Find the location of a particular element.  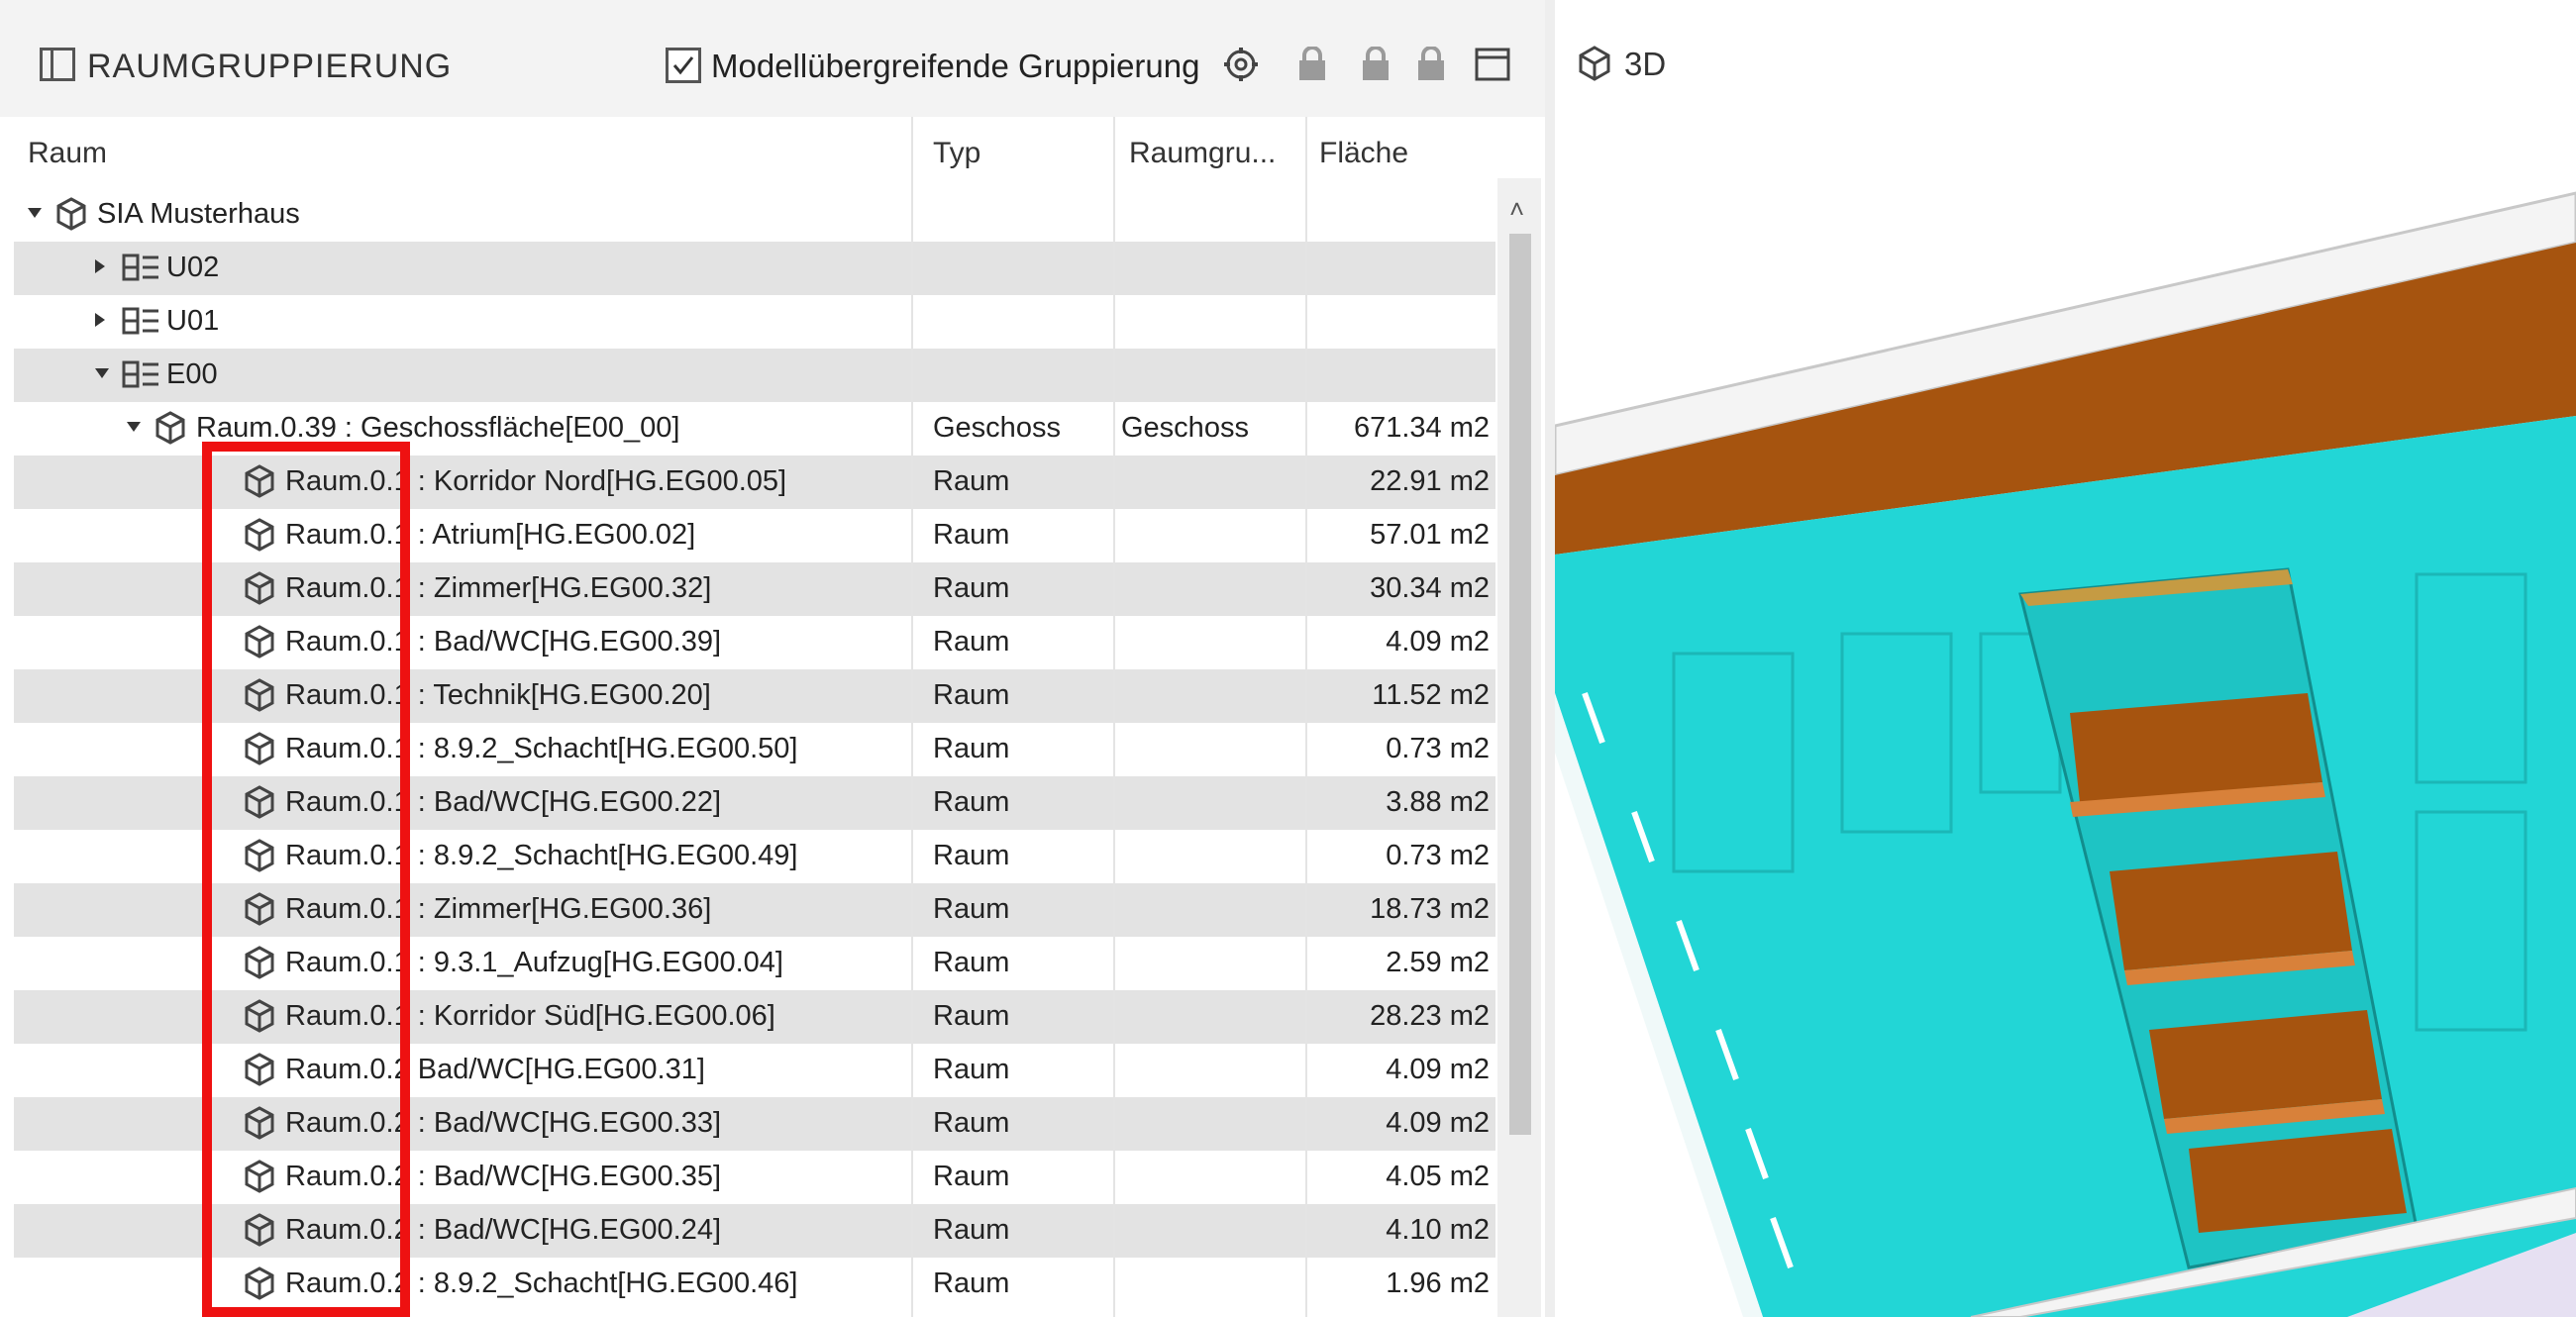

room-name: E00 is located at coordinates (192, 374).